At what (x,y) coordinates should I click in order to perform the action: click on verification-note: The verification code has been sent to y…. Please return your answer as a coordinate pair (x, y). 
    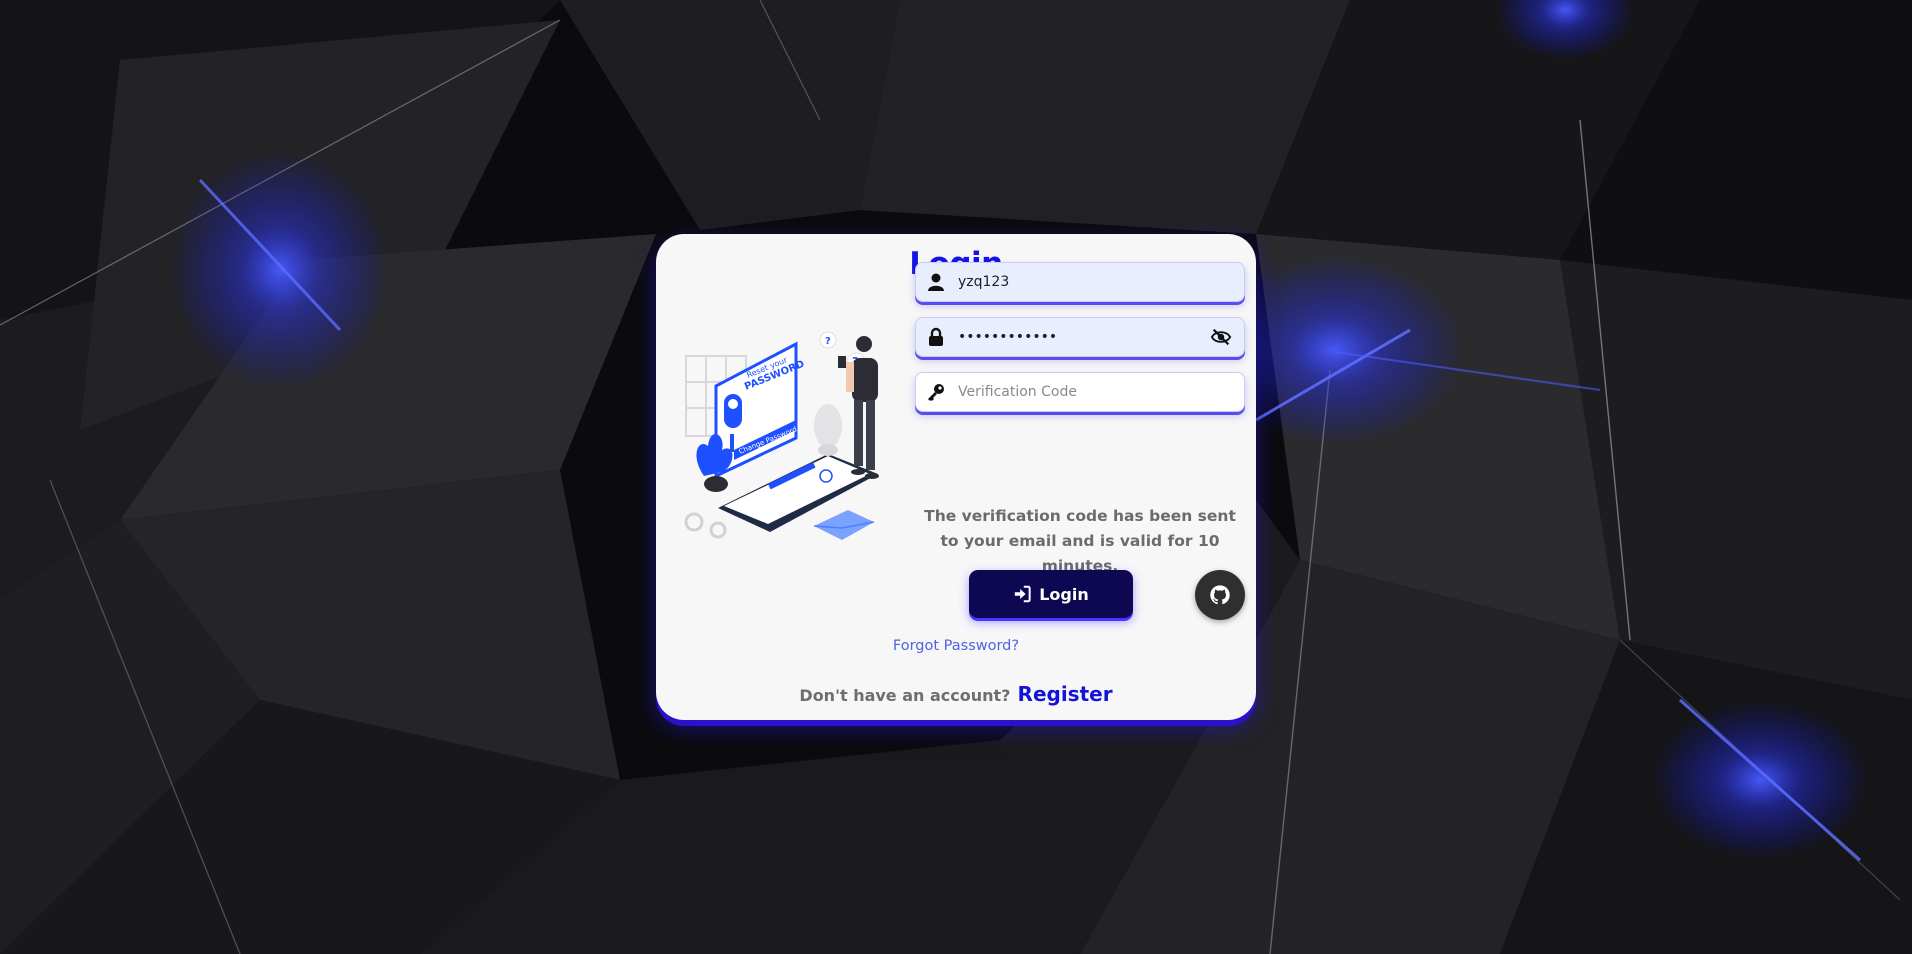
    Looking at the image, I should click on (1080, 541).